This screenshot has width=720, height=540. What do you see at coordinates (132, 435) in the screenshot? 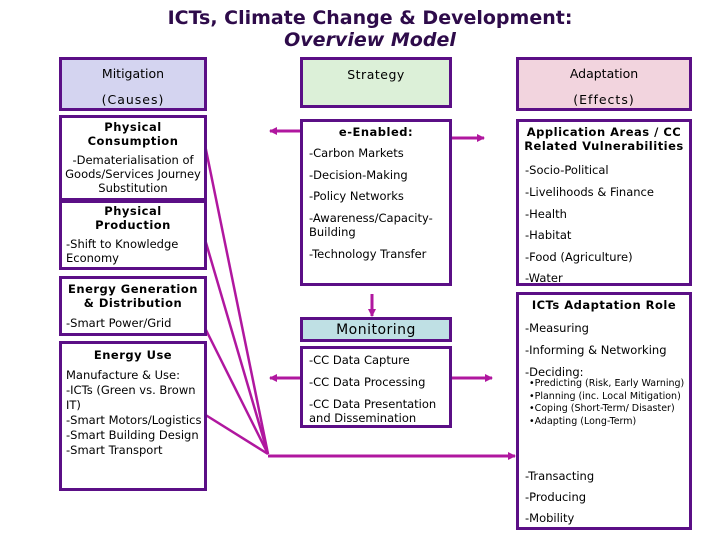
I see `energy-use-item: -Smart Building Design` at bounding box center [132, 435].